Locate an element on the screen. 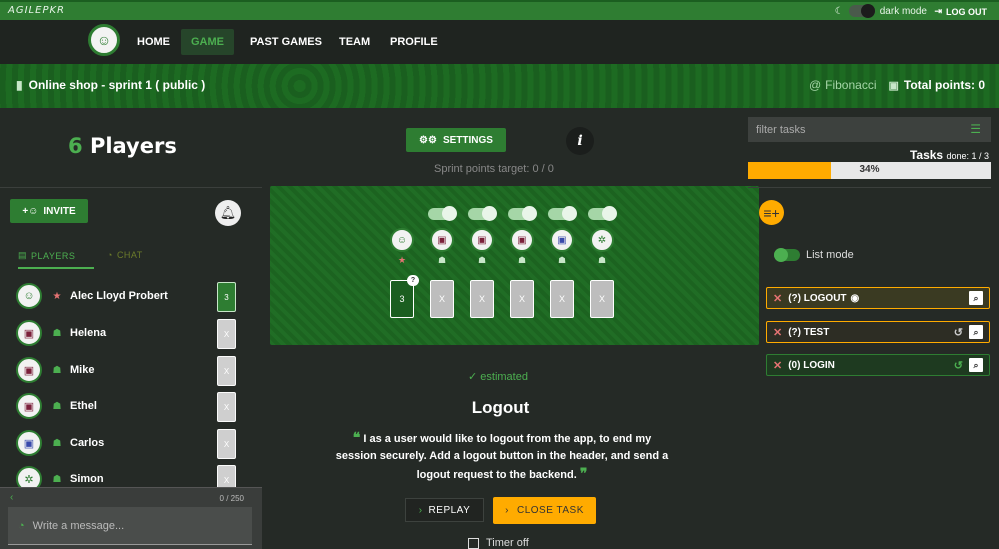 This screenshot has width=999, height=549. settings-button: ⚙⚙ SETTINGS is located at coordinates (456, 140).